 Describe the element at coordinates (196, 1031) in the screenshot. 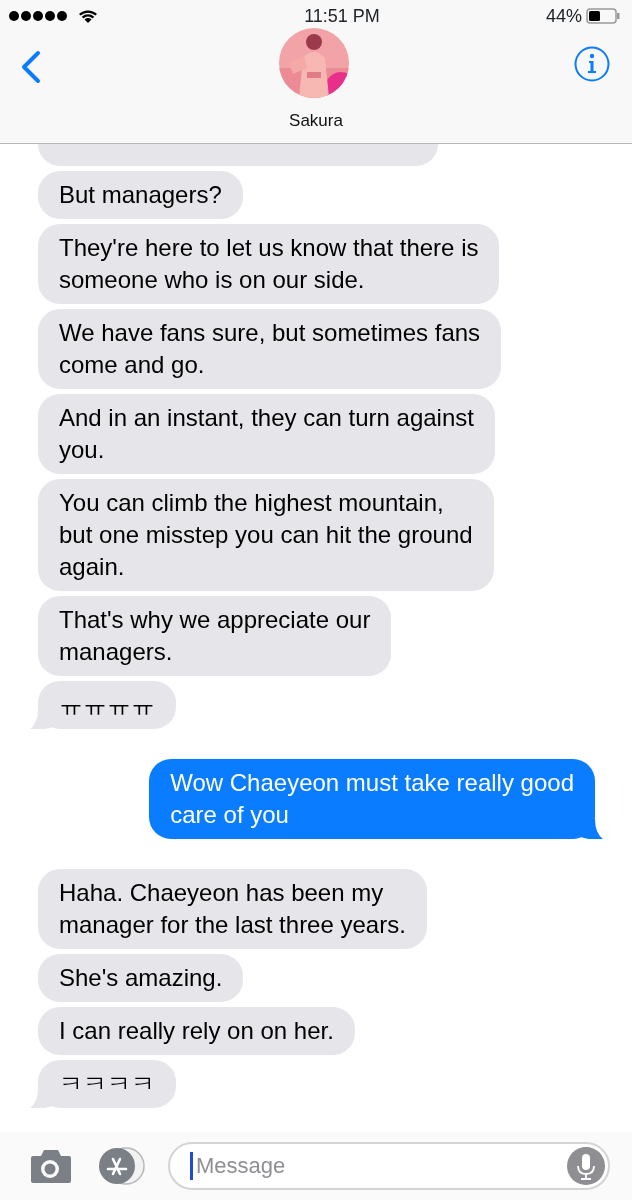

I see `message-bubble: I can really rely on on her.` at that location.